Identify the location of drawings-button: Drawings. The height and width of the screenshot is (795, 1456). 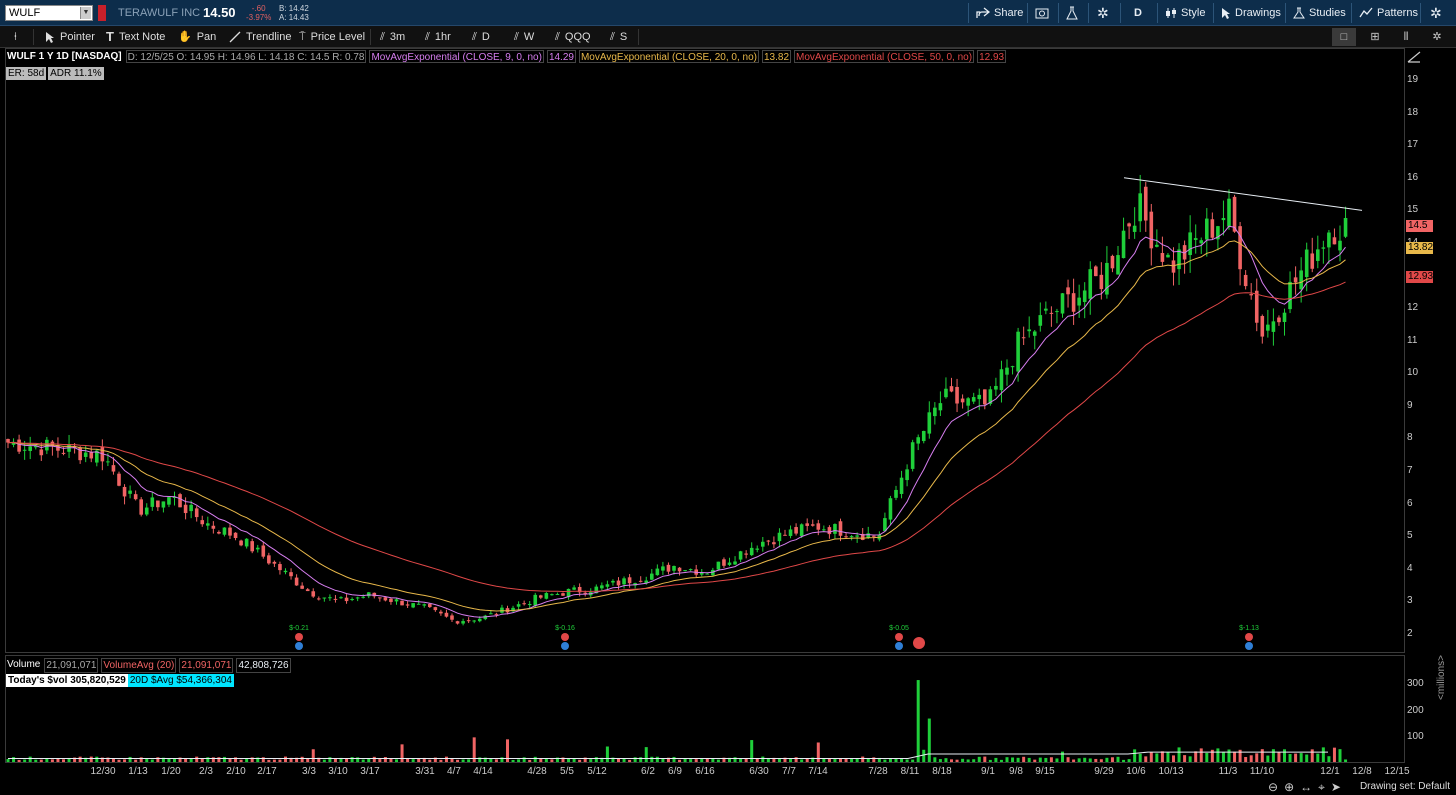
(1251, 13).